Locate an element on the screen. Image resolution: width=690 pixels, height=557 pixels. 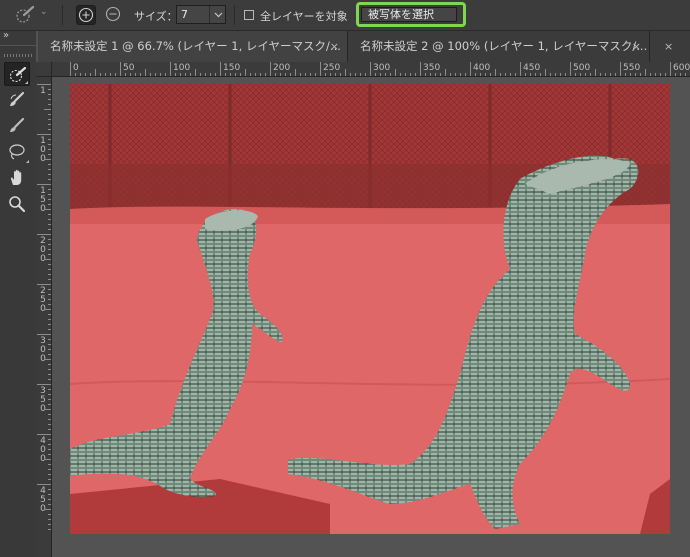
panel-grip is located at coordinates (18, 55).